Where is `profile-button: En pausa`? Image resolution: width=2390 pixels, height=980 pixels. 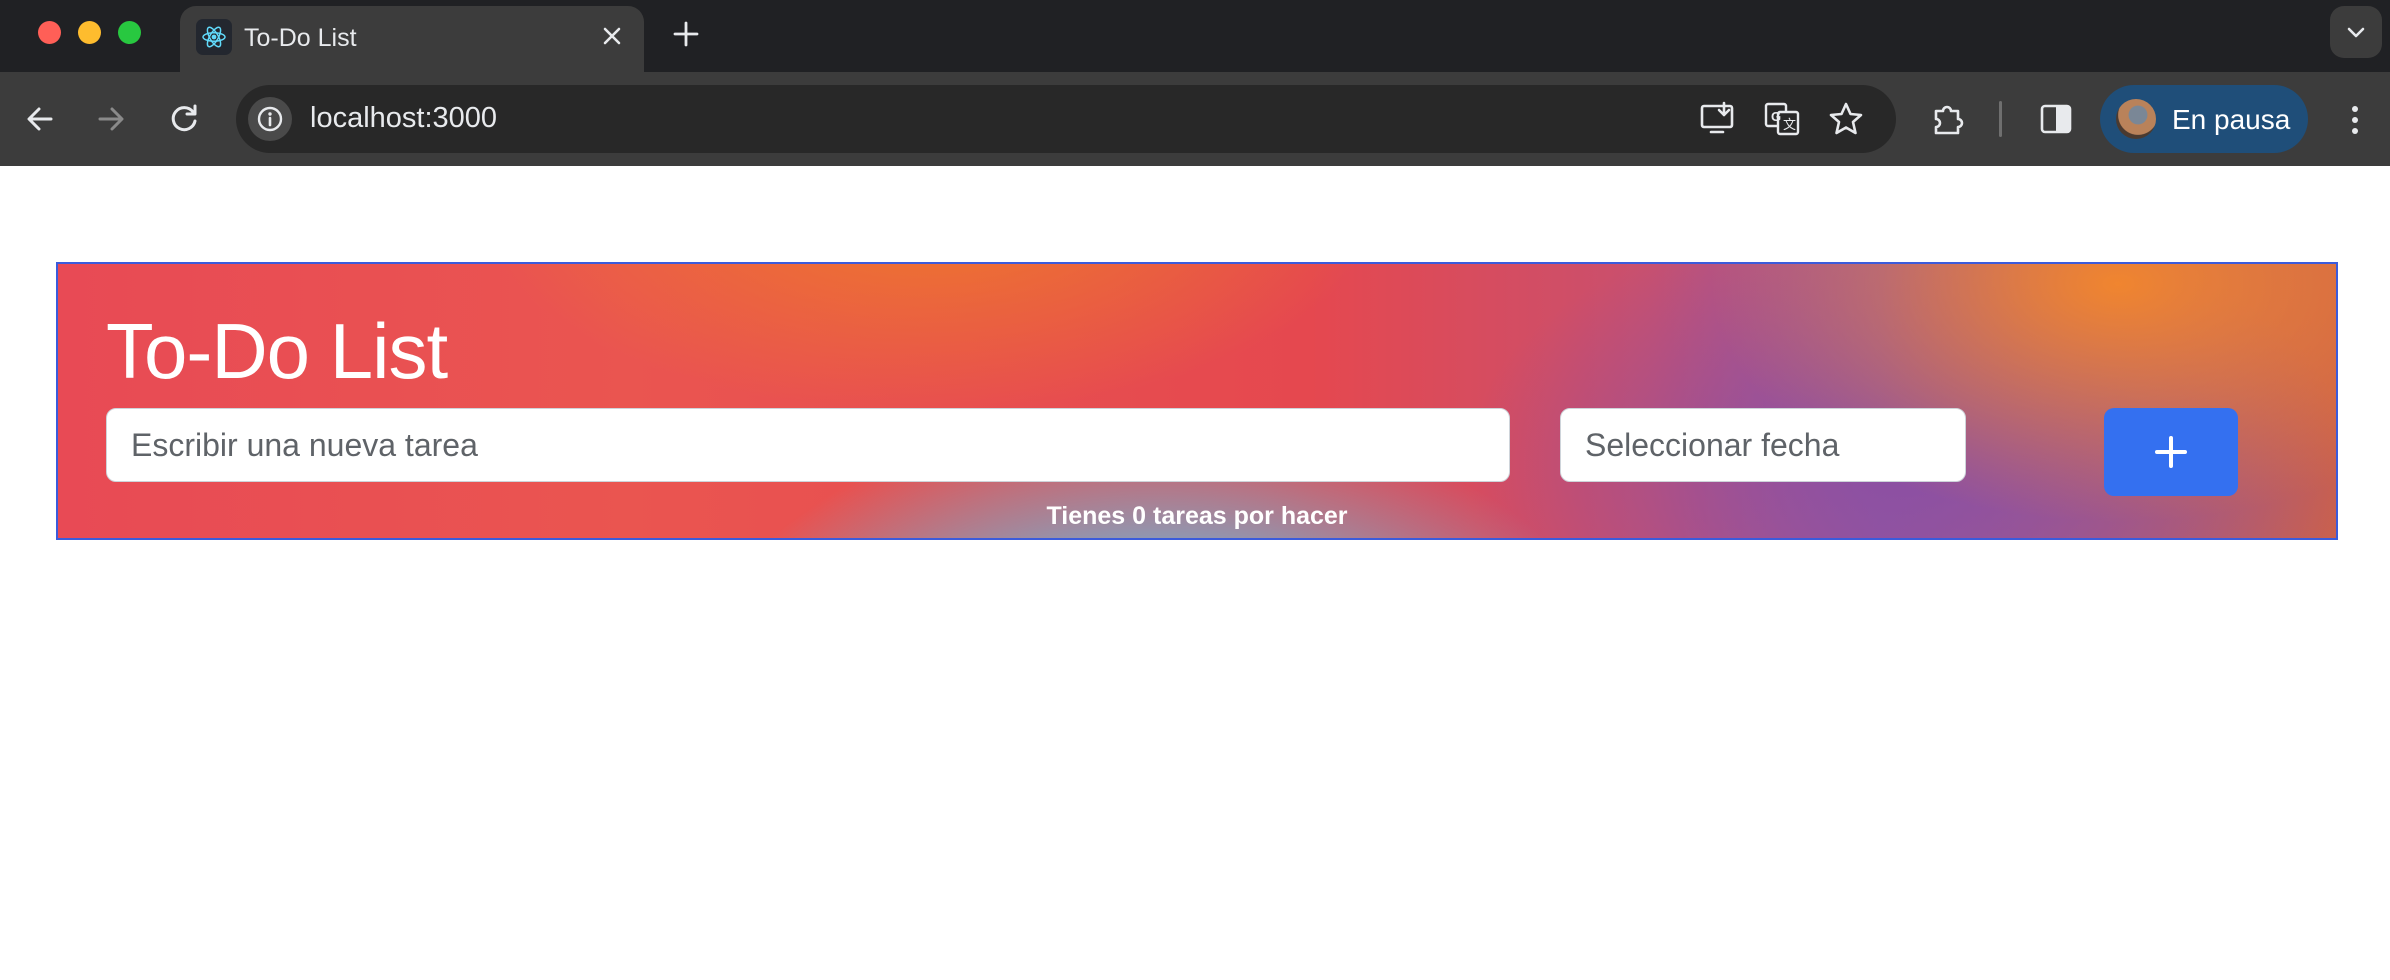 profile-button: En pausa is located at coordinates (2204, 119).